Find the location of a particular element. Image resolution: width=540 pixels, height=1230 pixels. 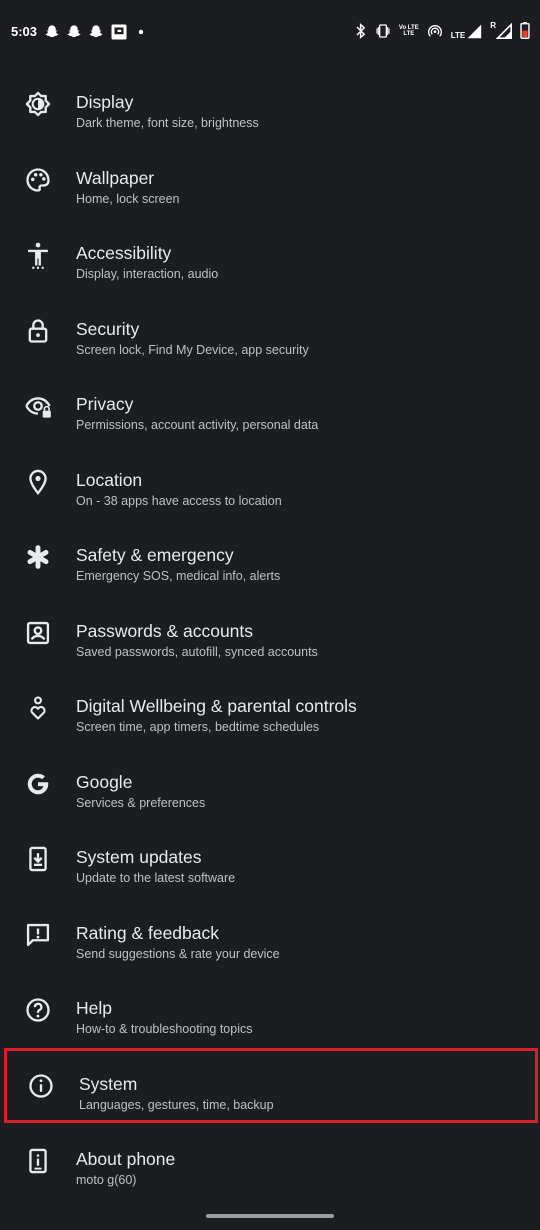

settings-item-subtitle: How-to & troubleshooting topics is located at coordinates (164, 1029).